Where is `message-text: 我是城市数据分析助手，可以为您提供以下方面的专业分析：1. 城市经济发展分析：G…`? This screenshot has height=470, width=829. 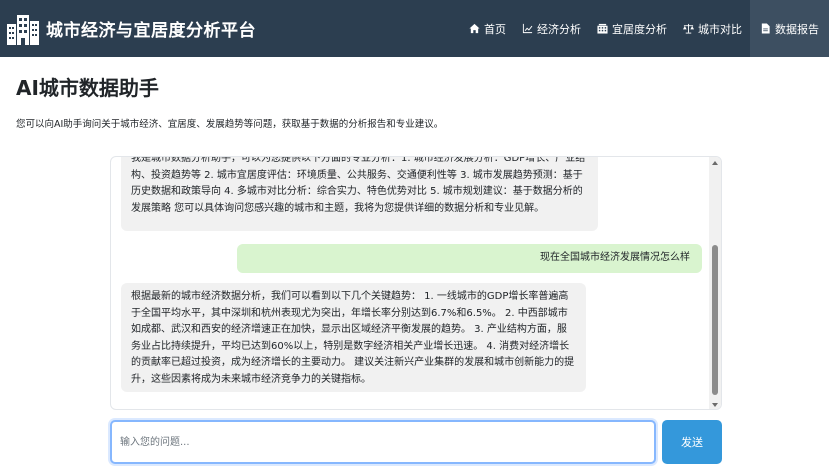
message-text: 我是城市数据分析助手，可以为您提供以下方面的专业分析：1. 城市经济发展分析：G… is located at coordinates (358, 185).